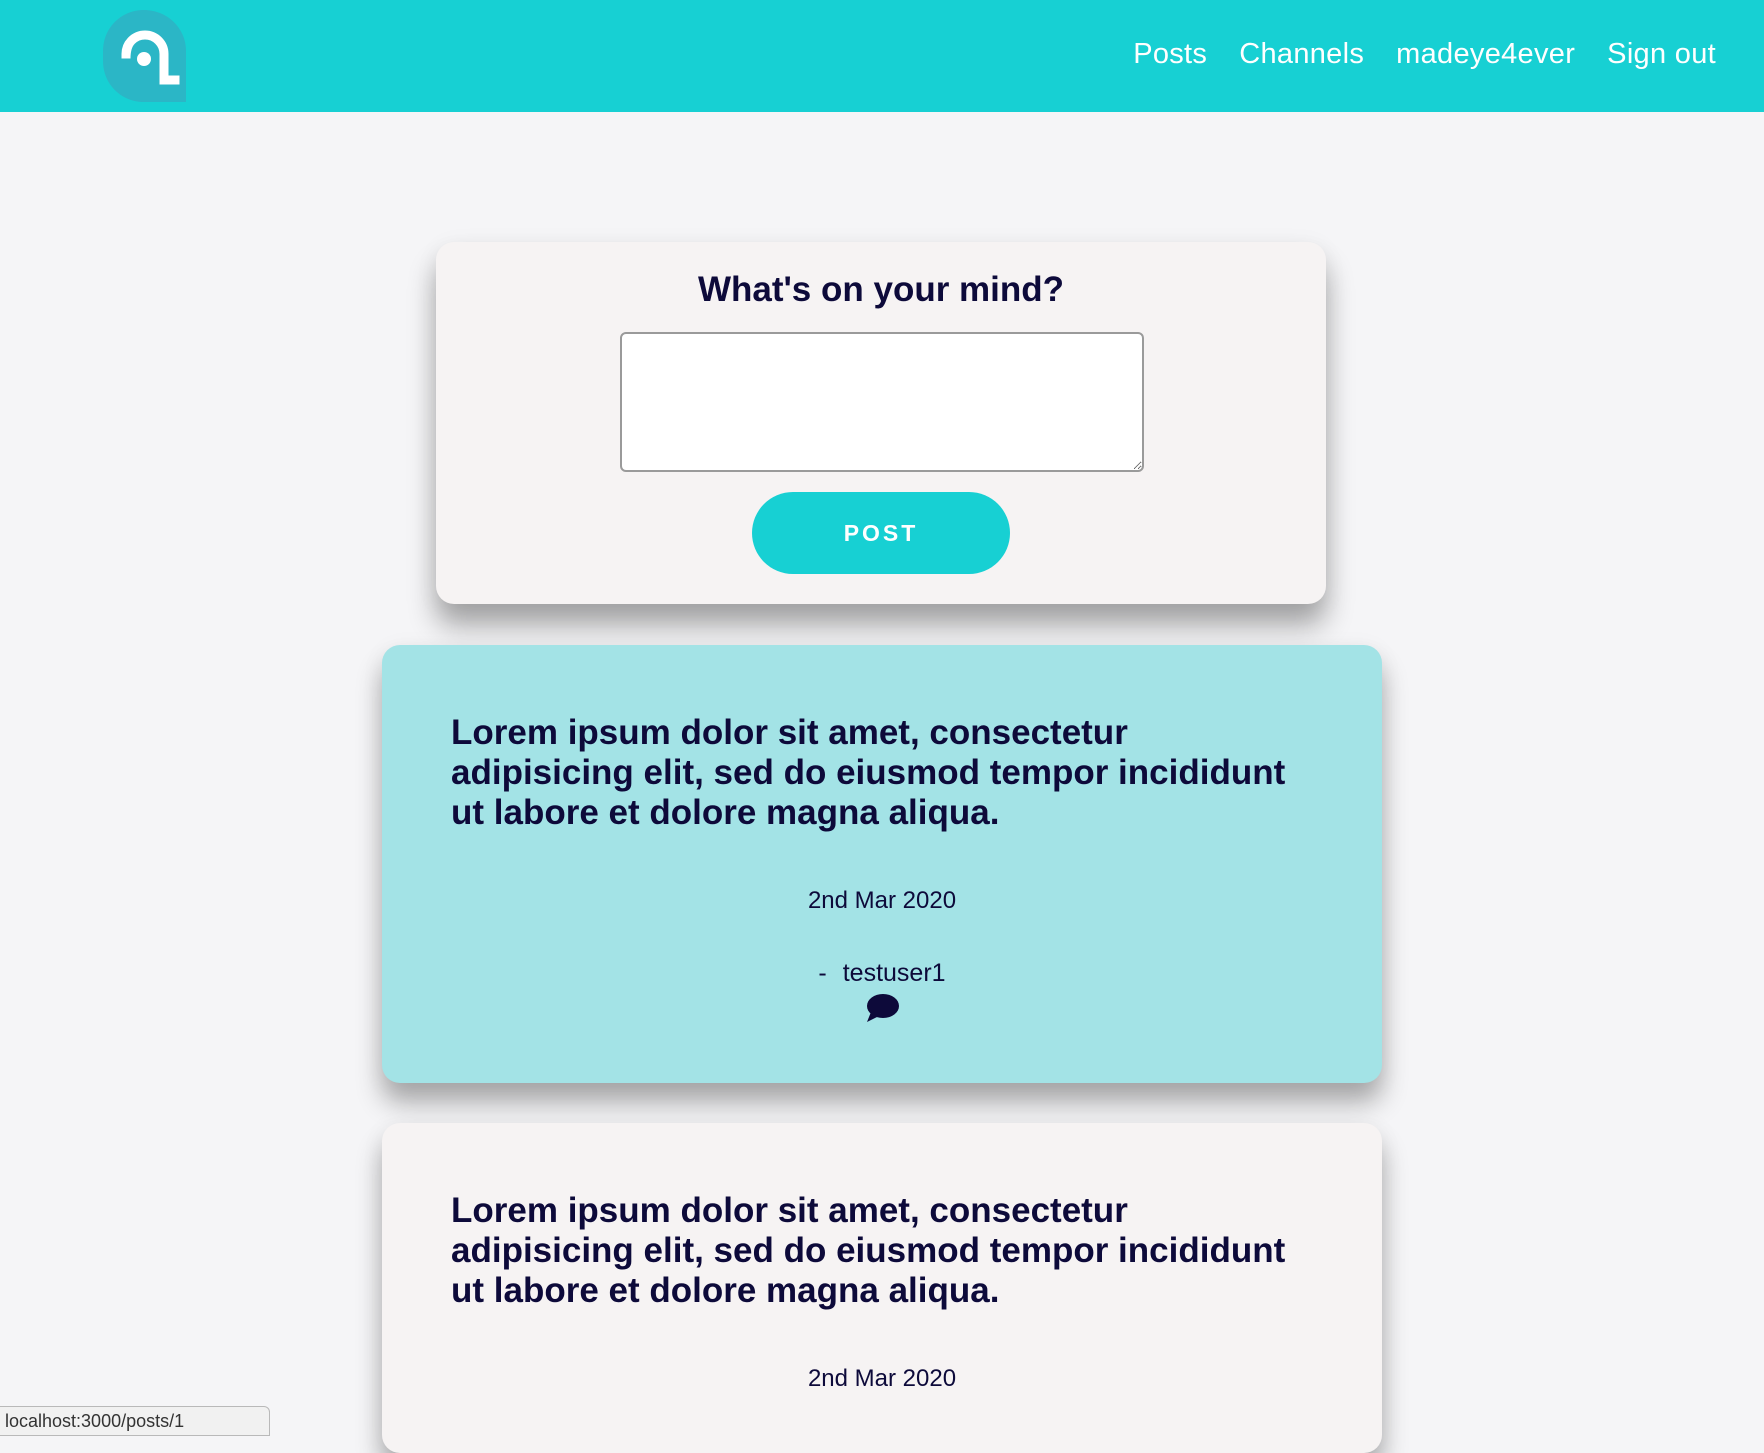 The image size is (1764, 1453). I want to click on post-button: POST, so click(881, 533).